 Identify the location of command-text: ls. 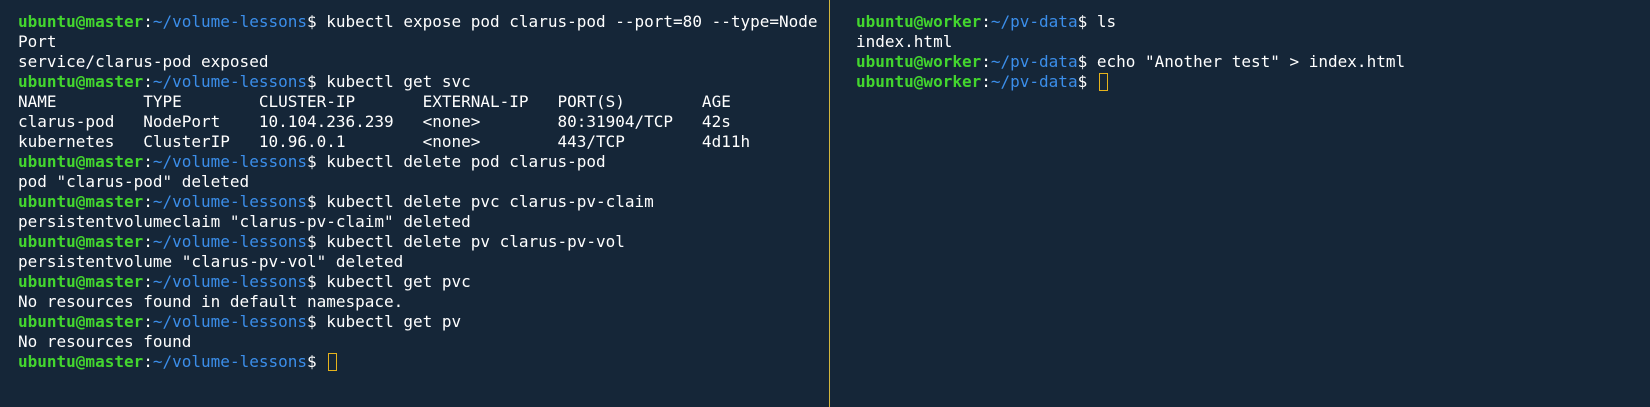
(1106, 21).